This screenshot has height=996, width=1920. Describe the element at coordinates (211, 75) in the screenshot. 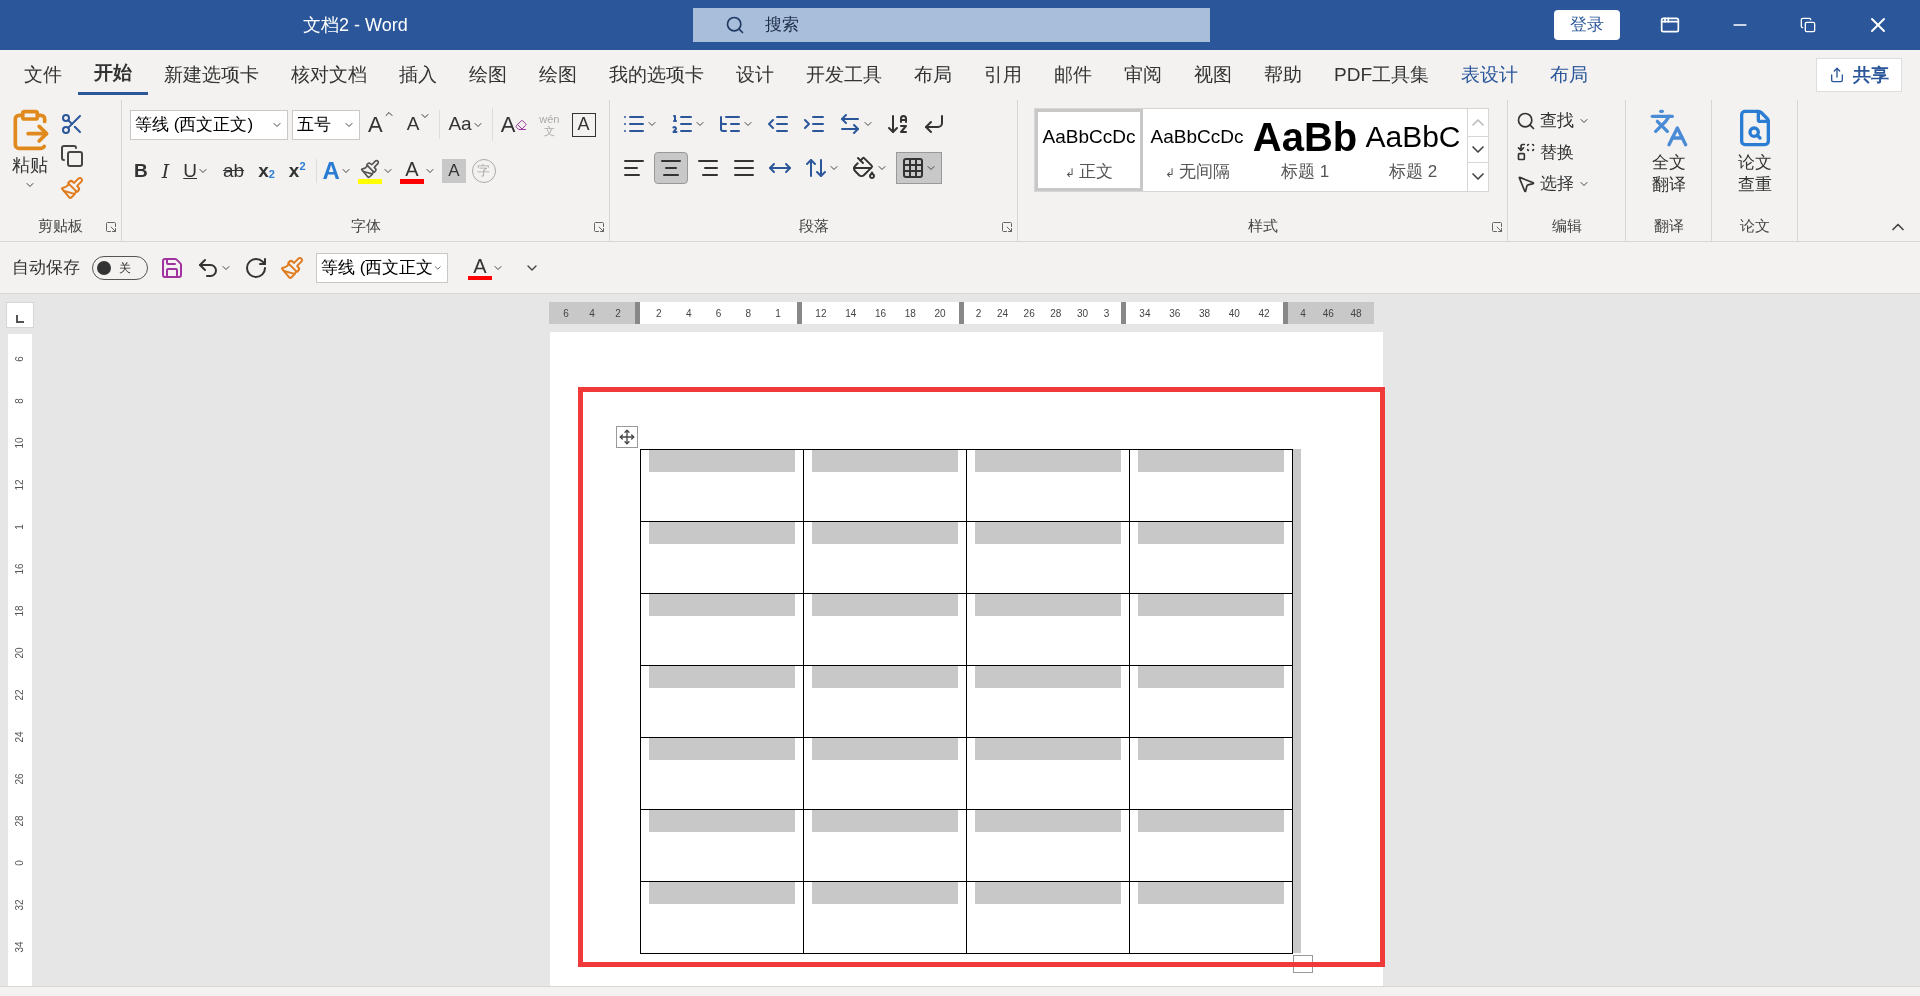

I see `ribbon-tab: 新建选项卡` at that location.